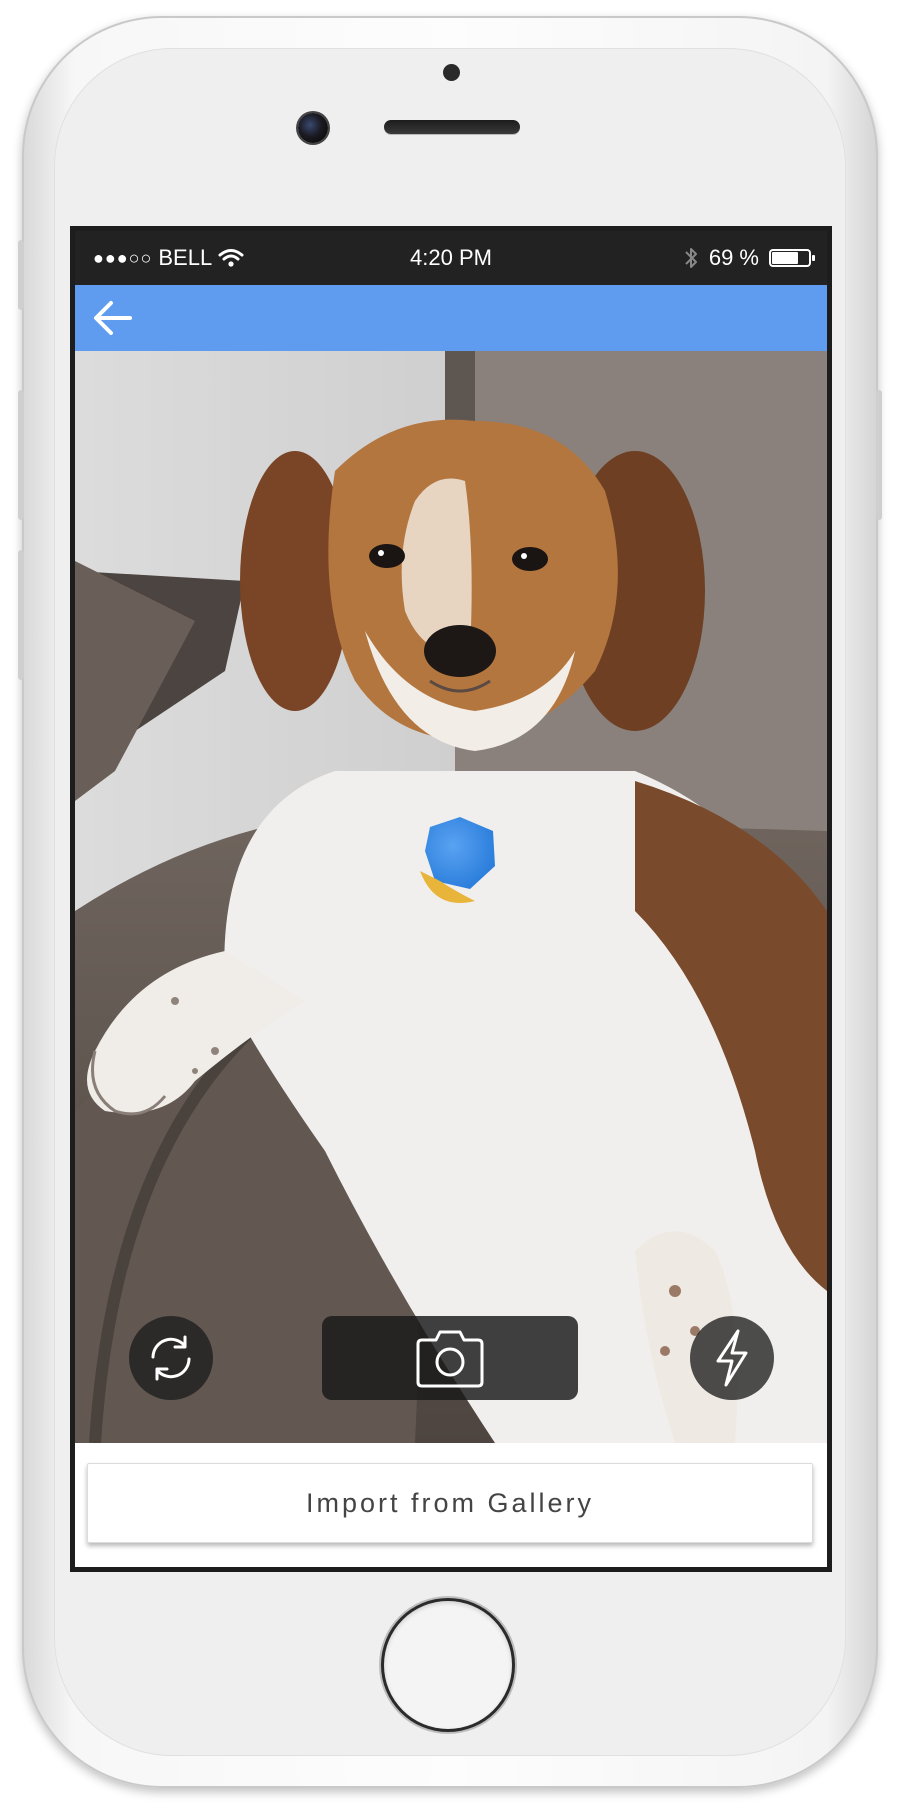  Describe the element at coordinates (691, 258) in the screenshot. I see `bluetooth-icon` at that location.